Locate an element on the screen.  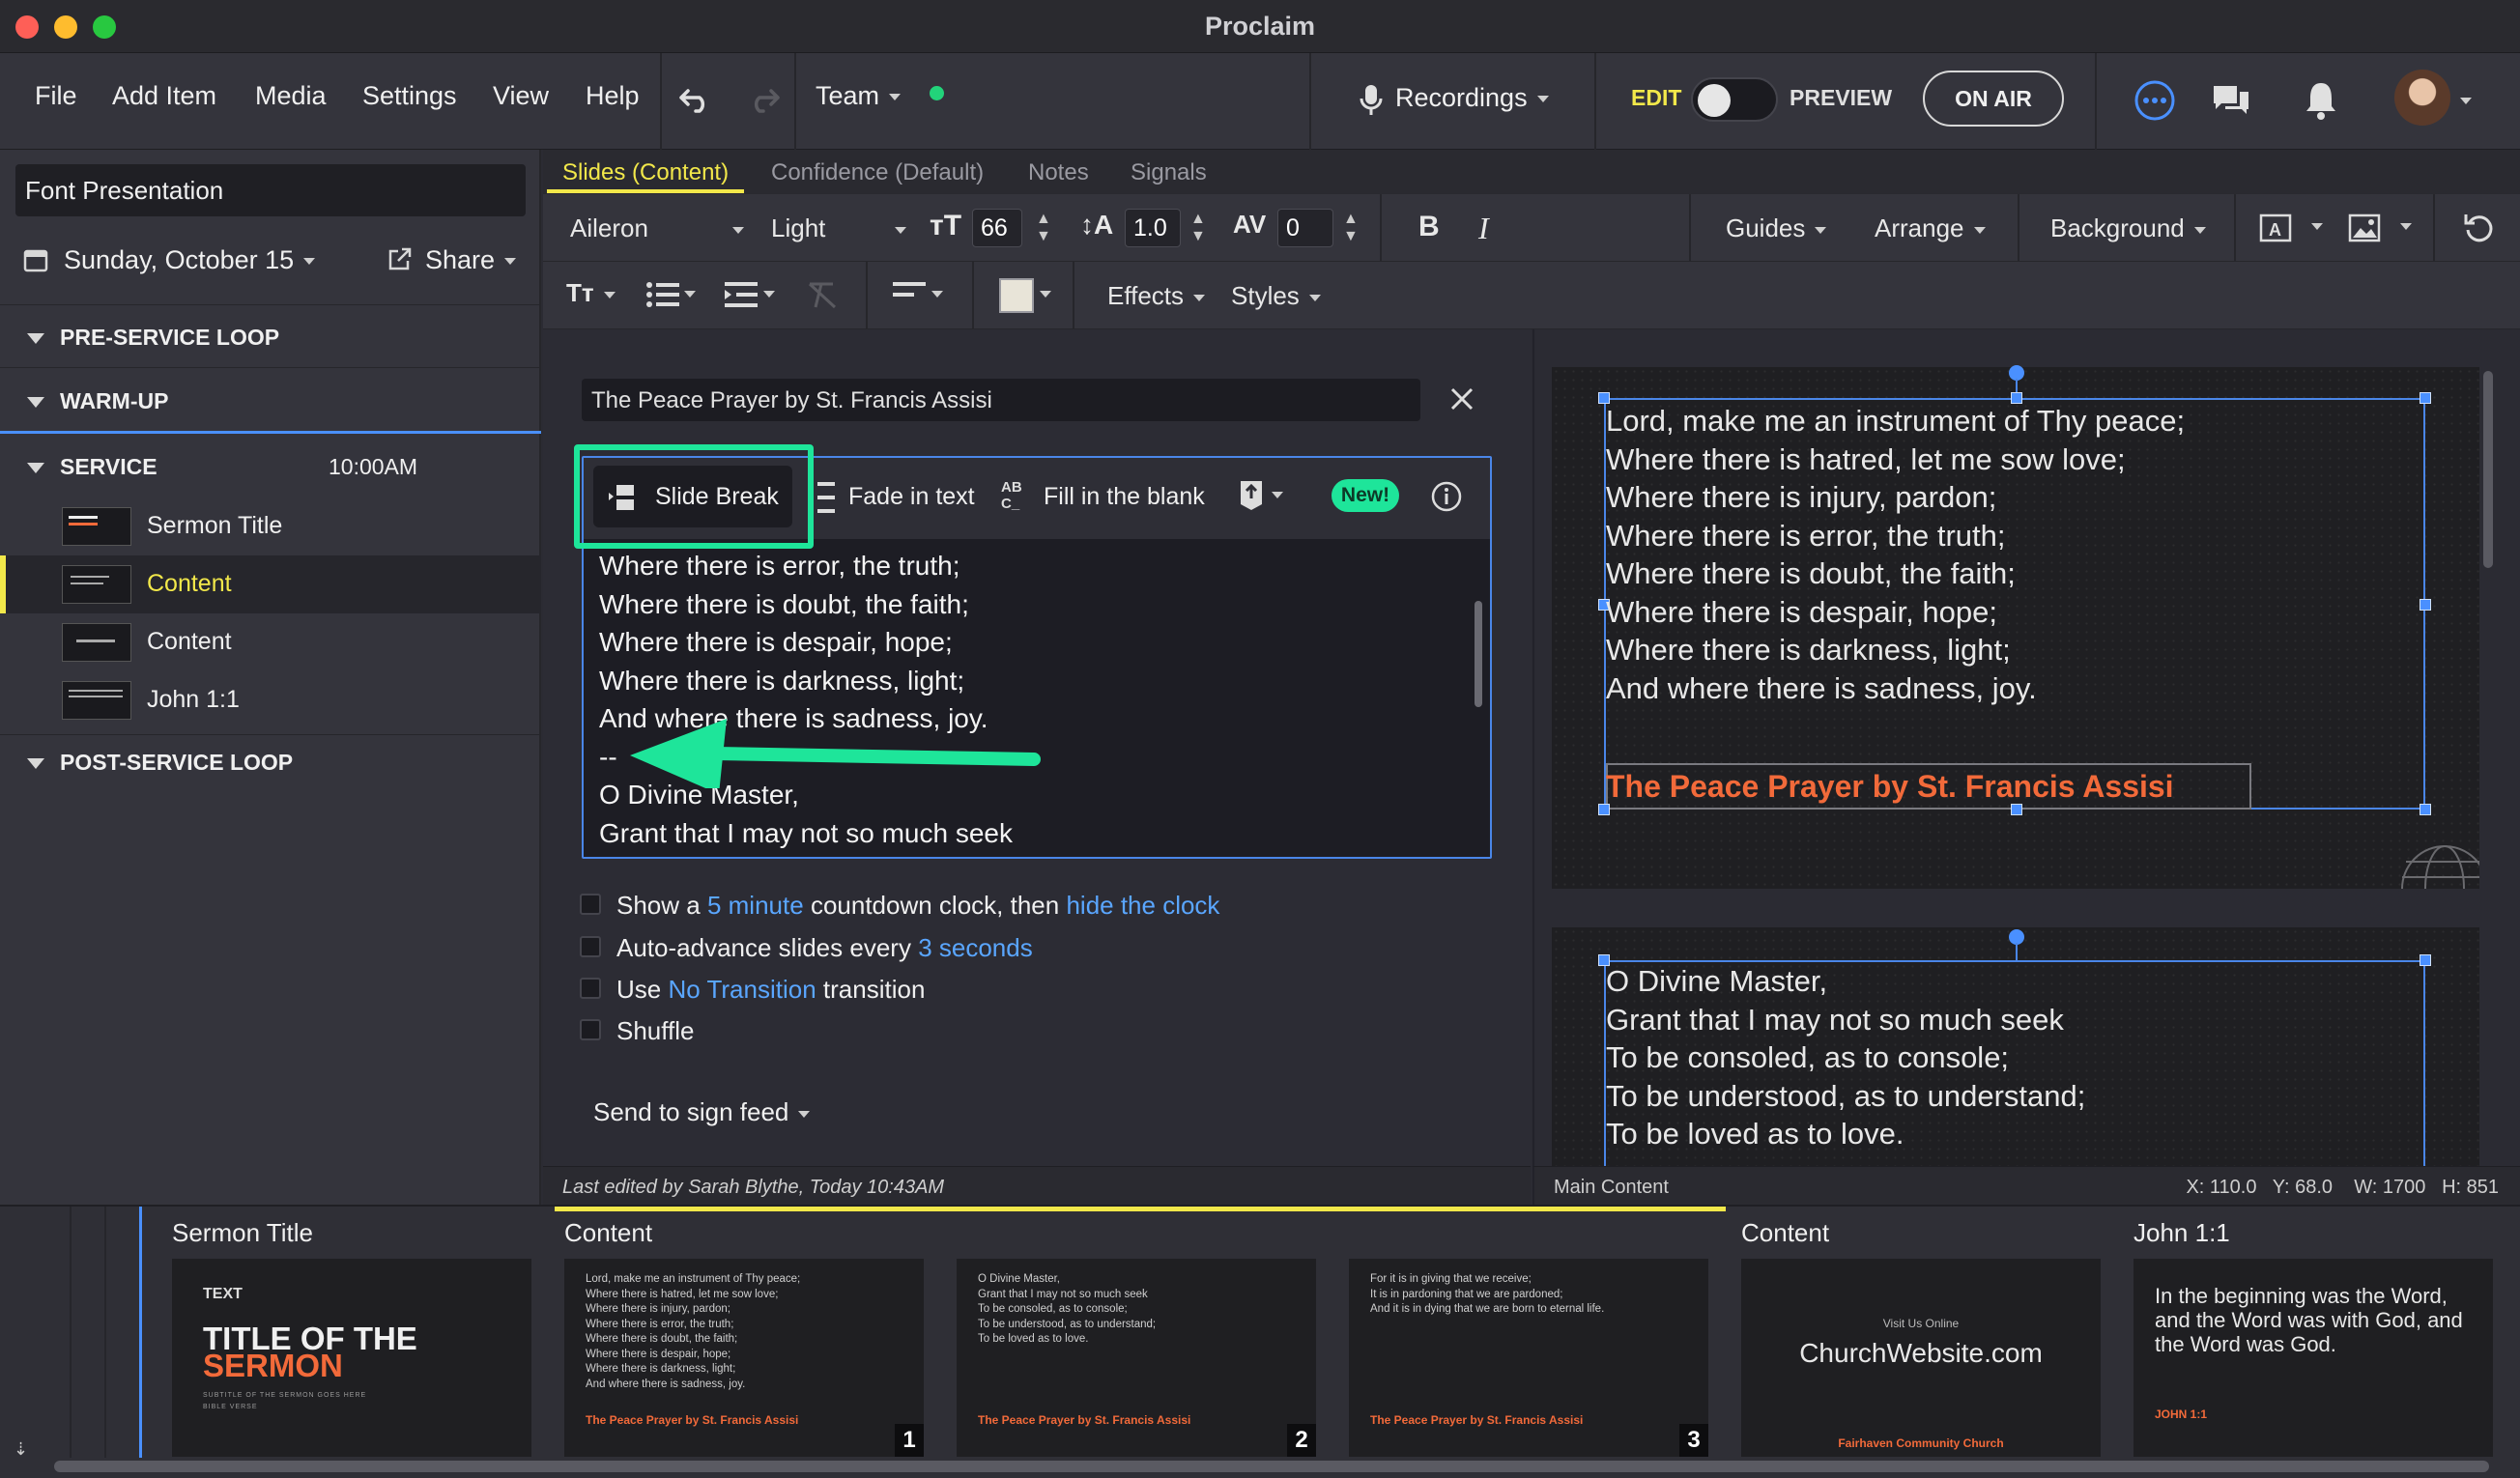
avatar-menu-chevron-icon is located at coordinates (2461, 101).